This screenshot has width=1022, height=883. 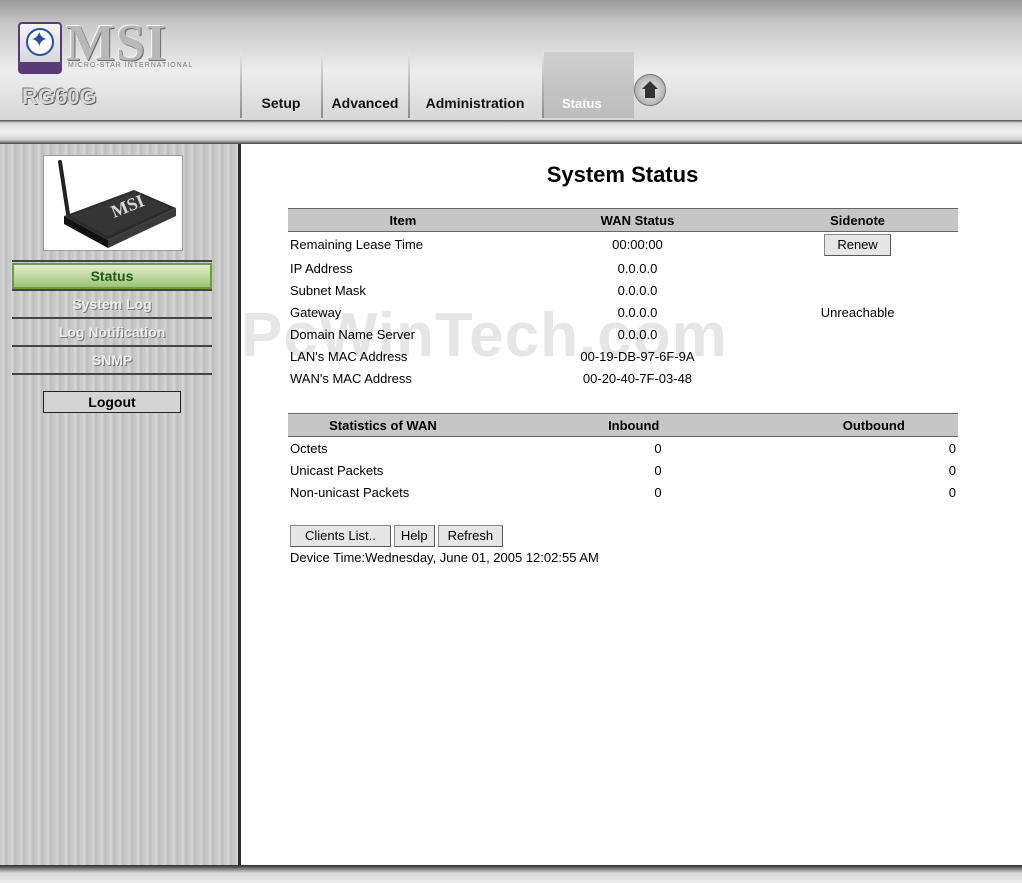 What do you see at coordinates (113, 203) in the screenshot?
I see `router-photo: MSI` at bounding box center [113, 203].